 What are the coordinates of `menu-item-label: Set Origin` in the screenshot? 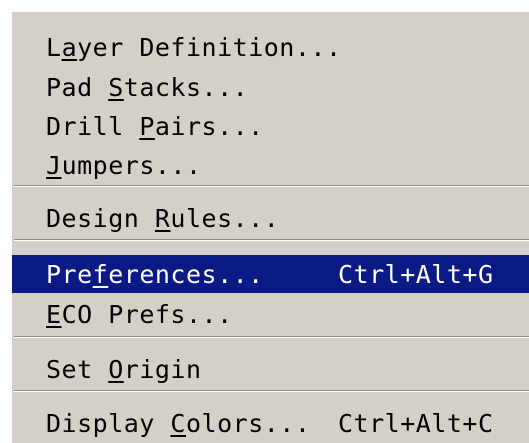 It's located at (124, 369).